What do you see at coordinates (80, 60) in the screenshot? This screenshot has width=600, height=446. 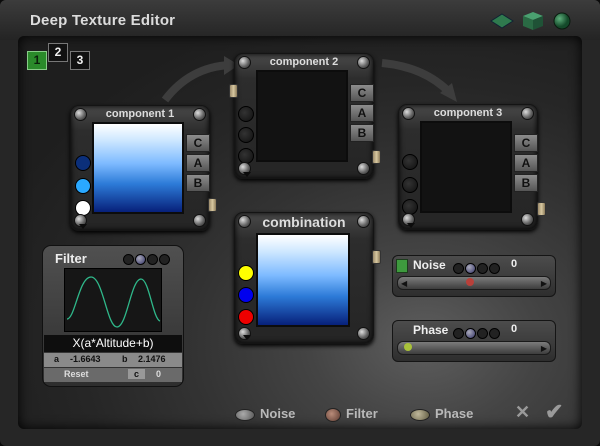 I see `tab-3: 3` at bounding box center [80, 60].